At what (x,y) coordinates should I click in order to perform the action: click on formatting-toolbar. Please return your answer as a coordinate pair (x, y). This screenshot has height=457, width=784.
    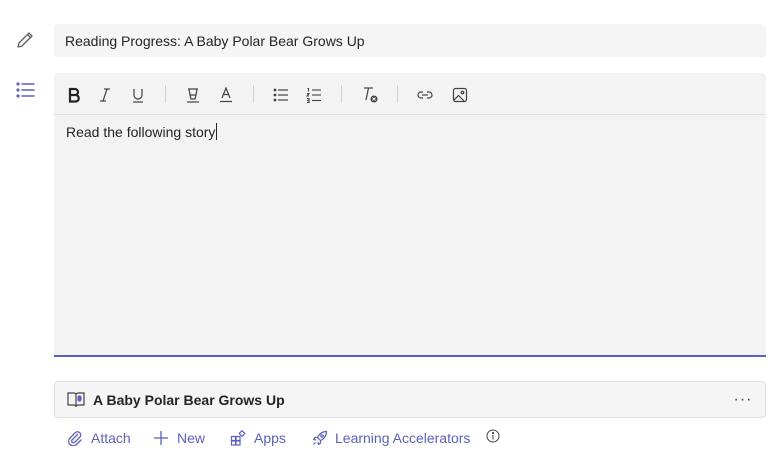
    Looking at the image, I should click on (410, 94).